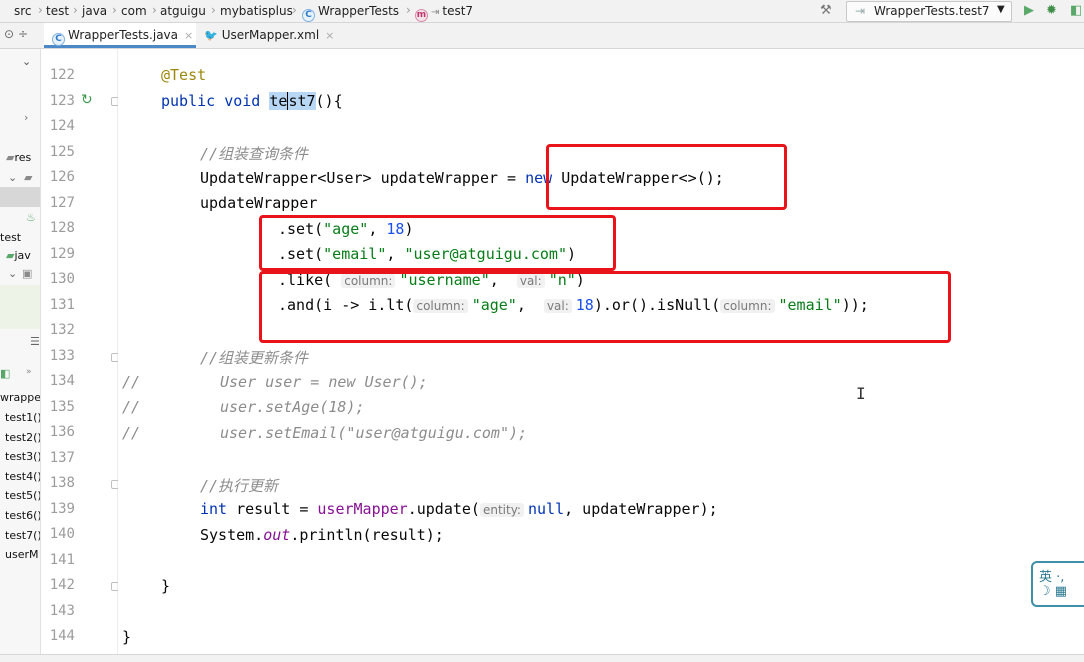 The height and width of the screenshot is (662, 1084). I want to click on line-number: 129, so click(62, 254).